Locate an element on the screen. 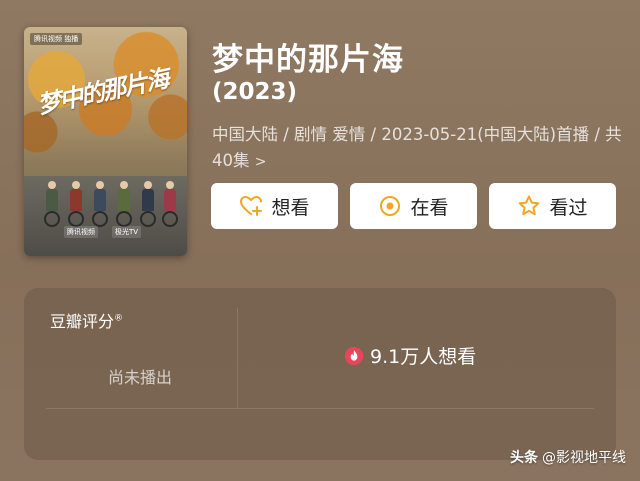 The image size is (640, 481). want-label: 想看 is located at coordinates (290, 207).